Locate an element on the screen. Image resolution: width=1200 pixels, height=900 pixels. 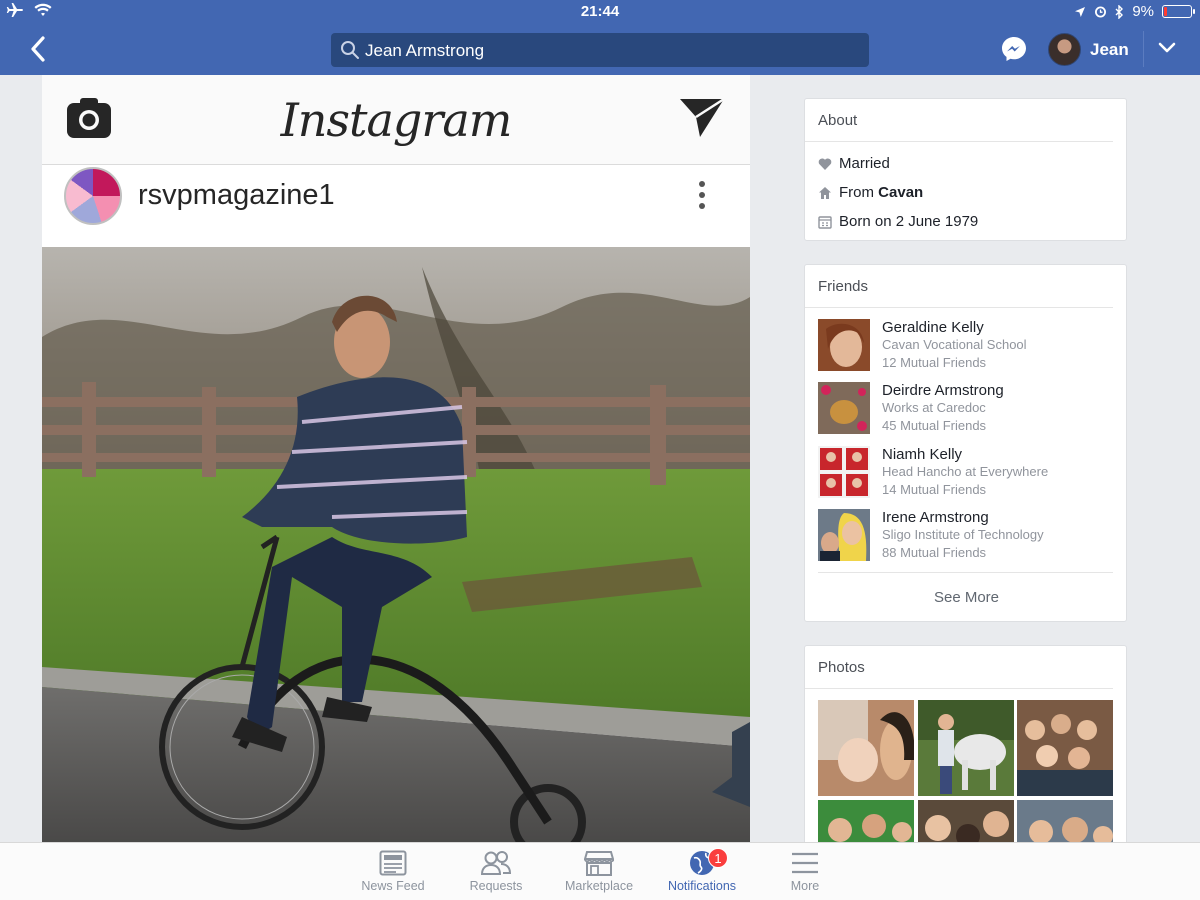
location-arrow-icon is located at coordinates (1080, 11).